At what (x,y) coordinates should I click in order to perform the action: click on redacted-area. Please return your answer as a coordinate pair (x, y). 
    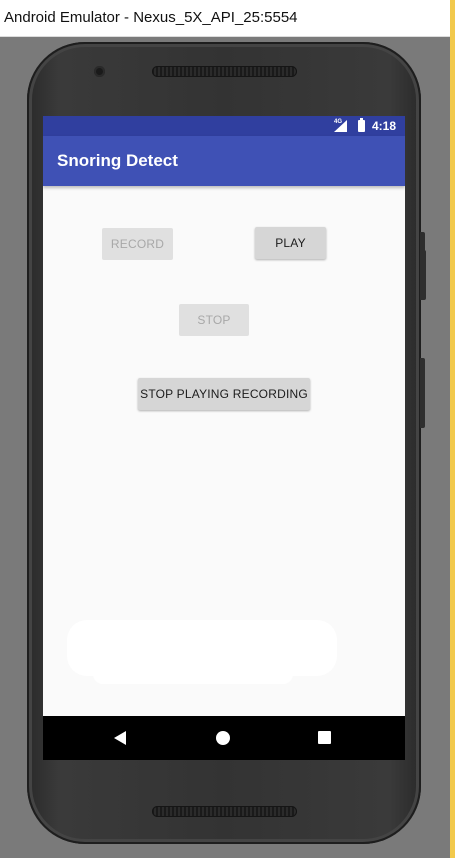
    Looking at the image, I should click on (193, 670).